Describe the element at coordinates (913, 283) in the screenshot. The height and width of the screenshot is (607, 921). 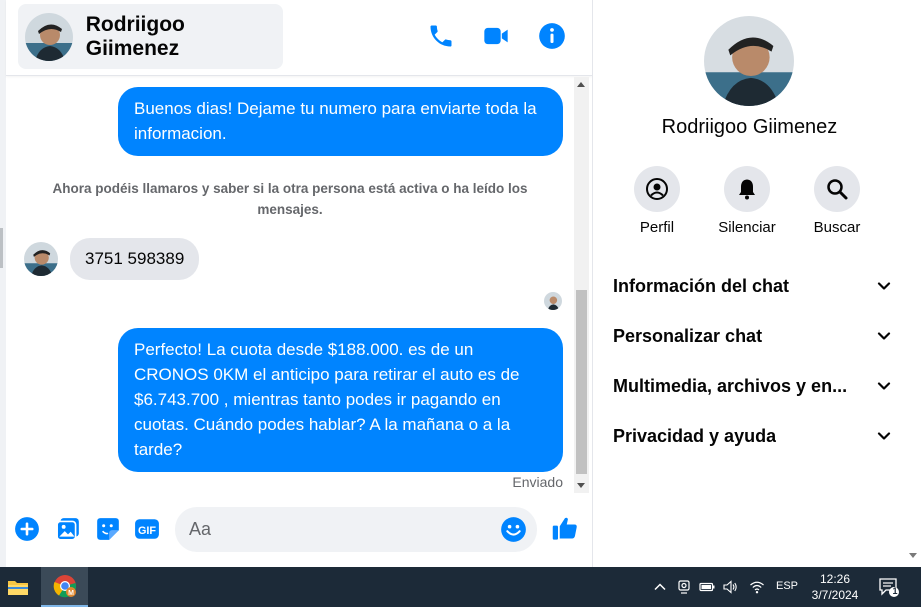
I see `page-scrollbar` at that location.